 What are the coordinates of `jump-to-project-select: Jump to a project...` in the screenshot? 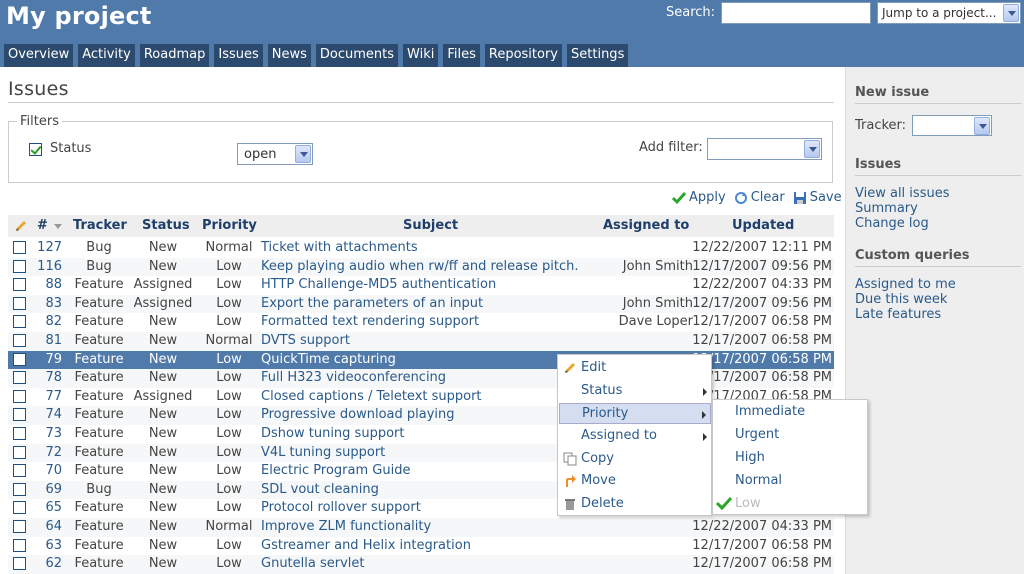 It's located at (949, 13).